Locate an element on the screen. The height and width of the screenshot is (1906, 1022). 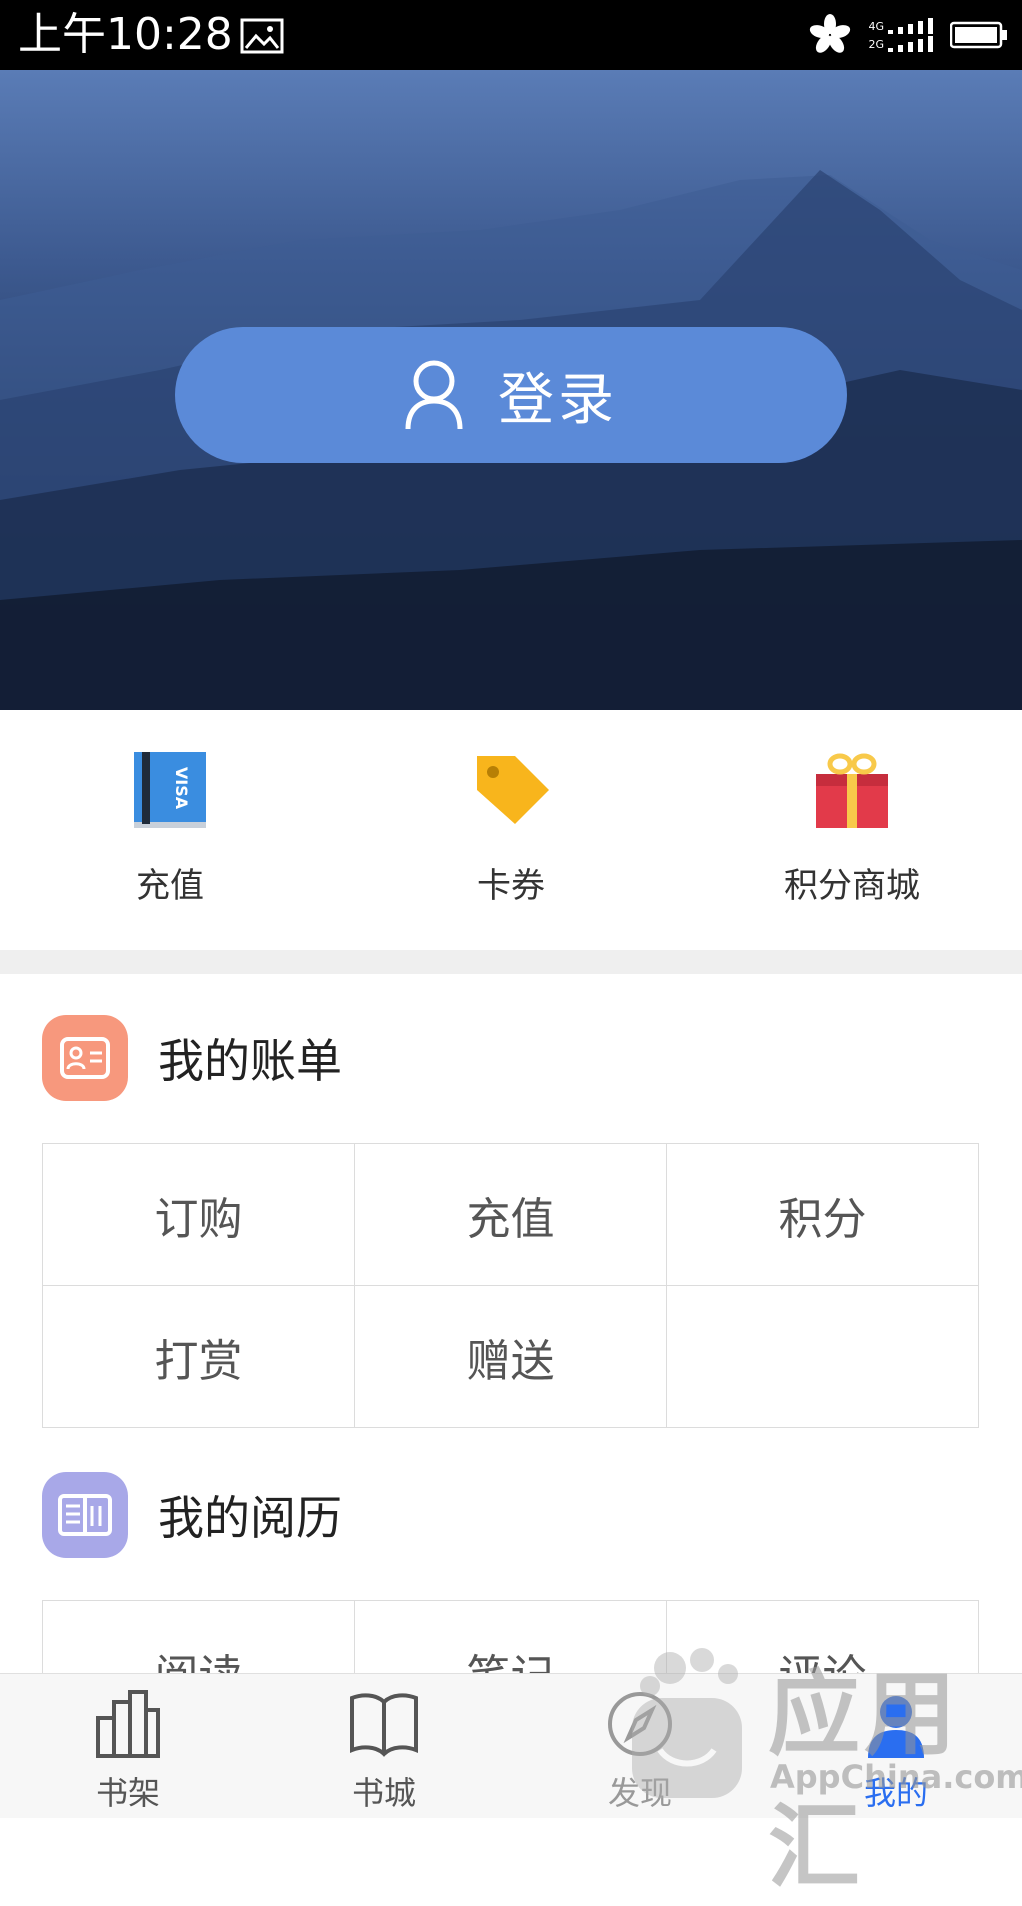
gift-icon is located at coordinates (852, 790).